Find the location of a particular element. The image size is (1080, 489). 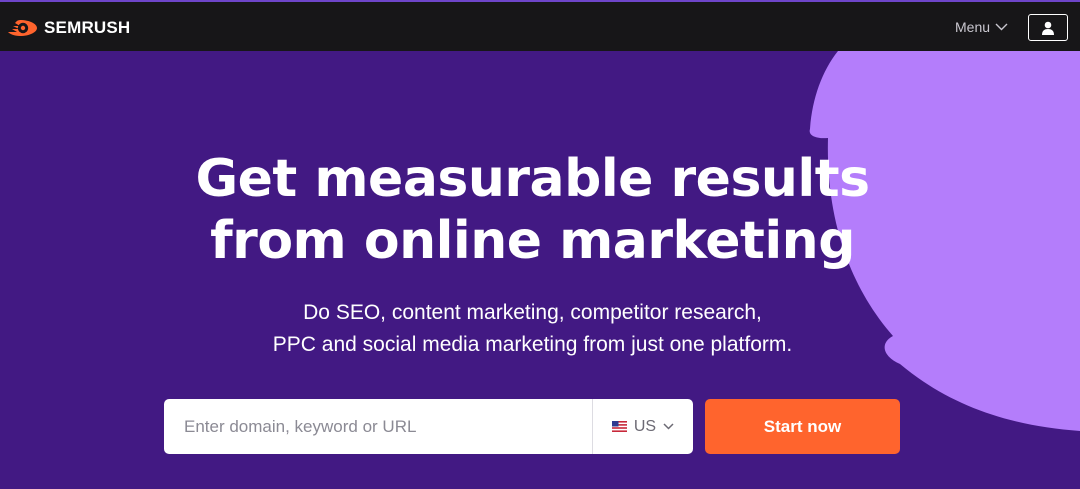

menu-button: Menu is located at coordinates (981, 27).